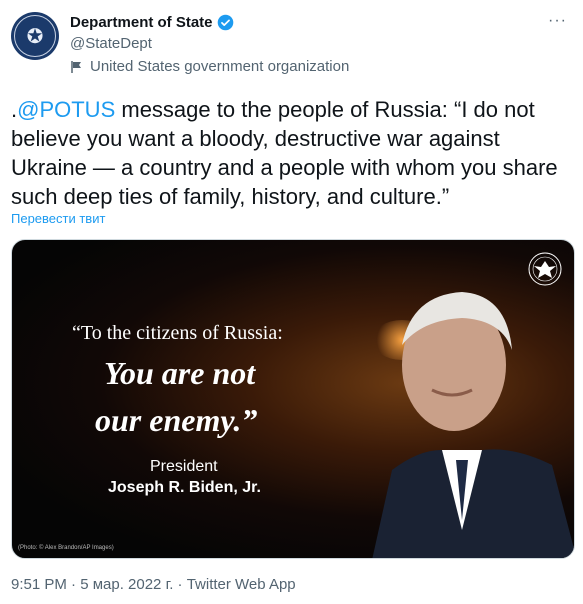 The image size is (583, 604). Describe the element at coordinates (76, 66) in the screenshot. I see `flag-icon` at that location.